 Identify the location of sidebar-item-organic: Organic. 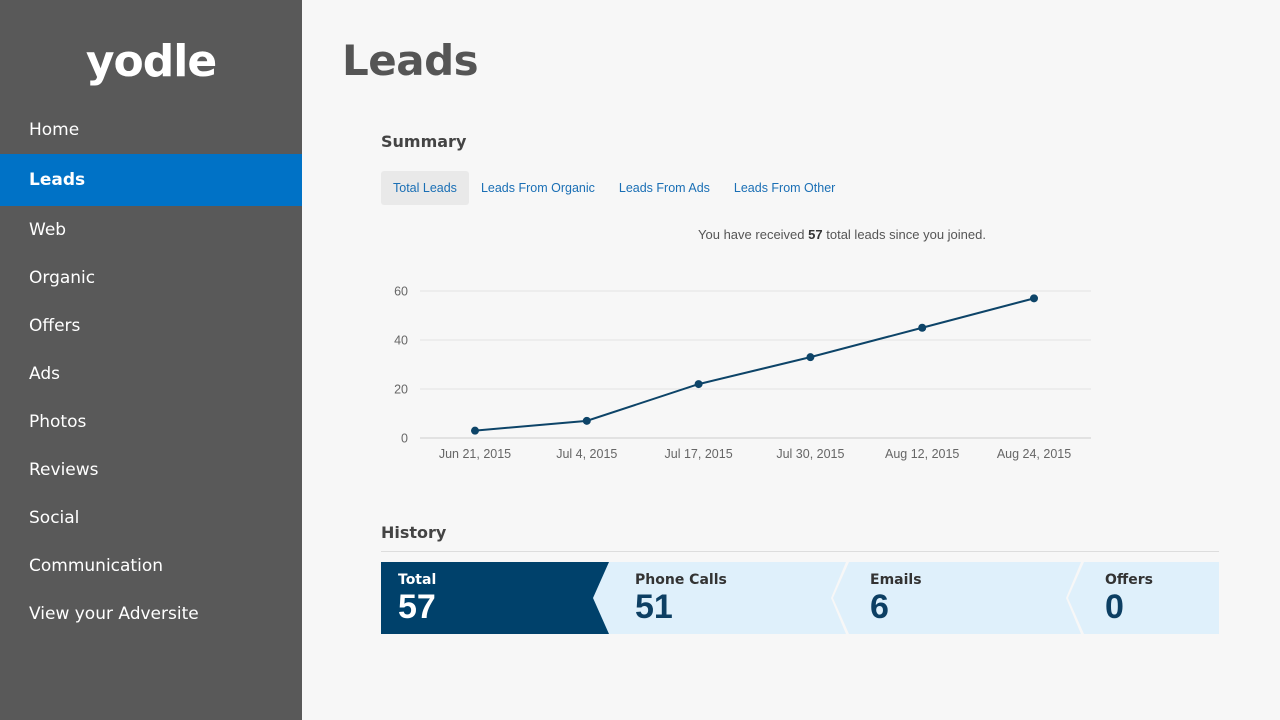
(151, 278).